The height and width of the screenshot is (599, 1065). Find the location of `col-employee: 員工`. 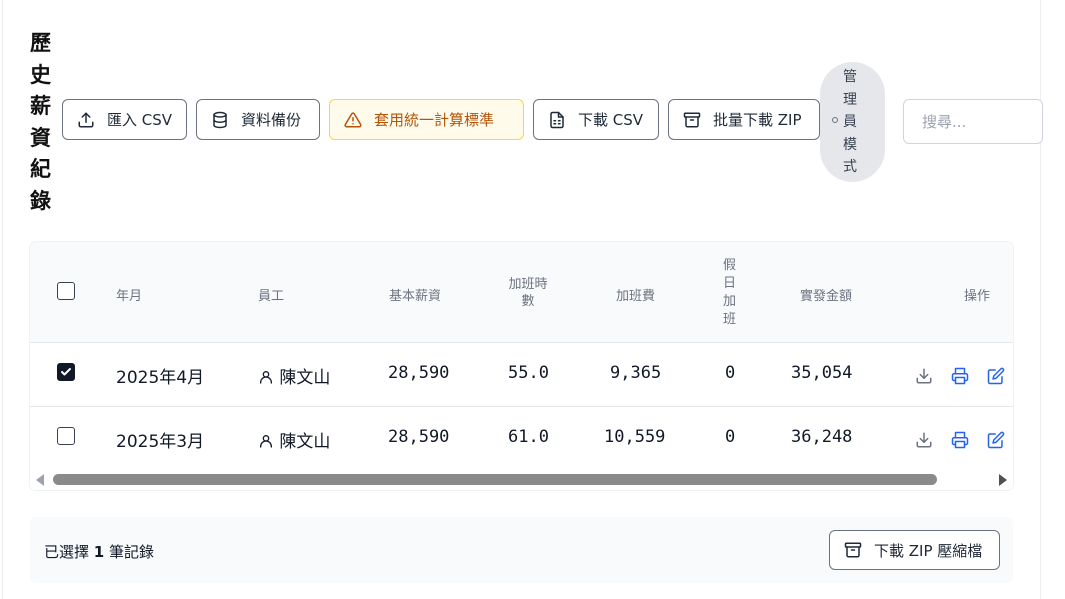

col-employee: 員工 is located at coordinates (271, 296).